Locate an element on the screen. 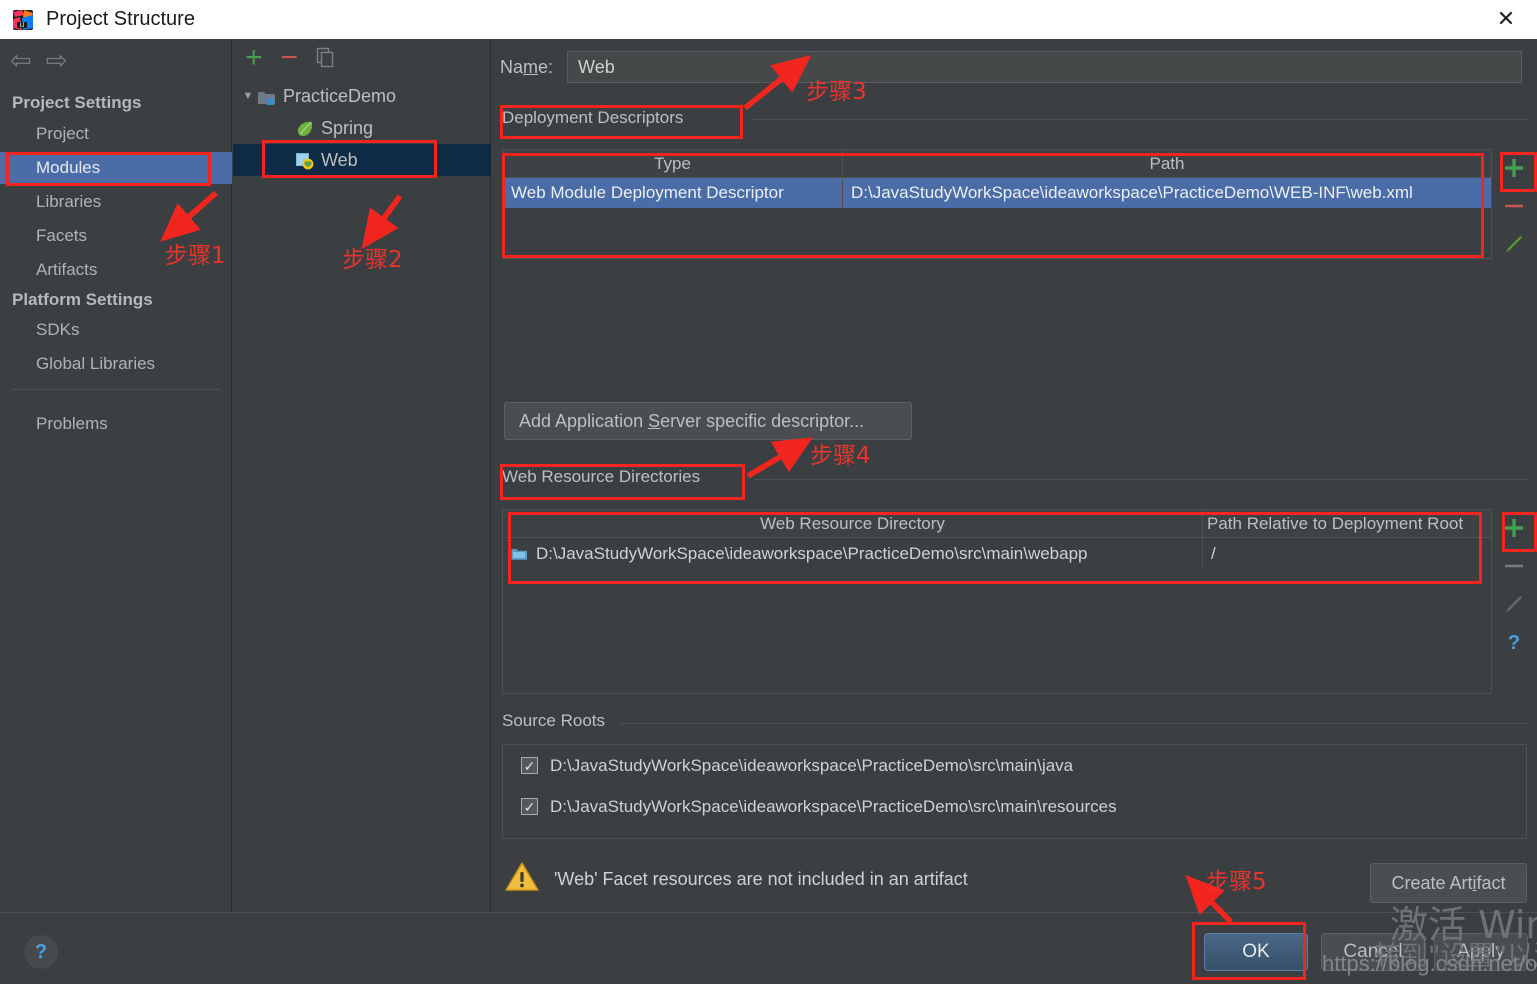 This screenshot has width=1537, height=984. svg-text: IJ is located at coordinates (22, 26).